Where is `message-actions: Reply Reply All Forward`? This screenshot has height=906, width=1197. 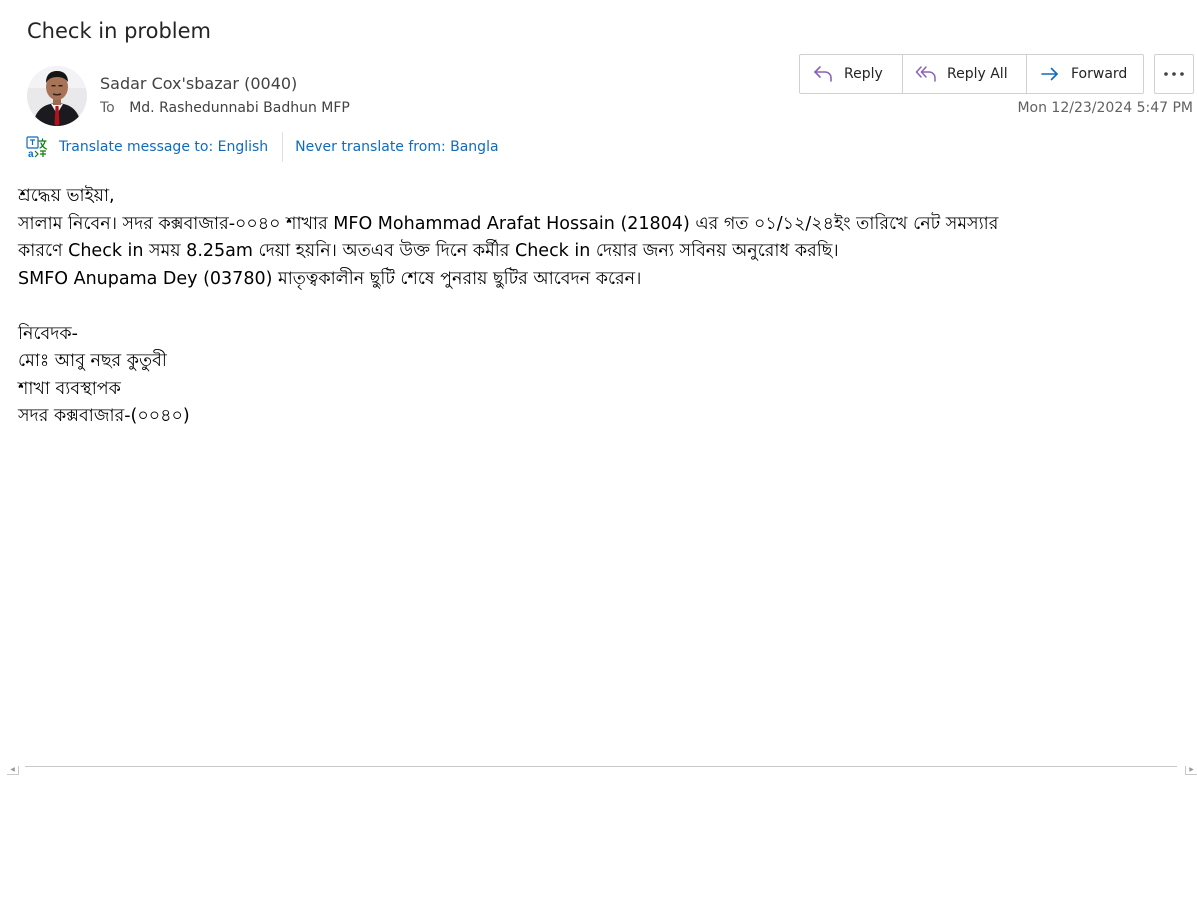
message-actions: Reply Reply All Forward is located at coordinates (971, 74).